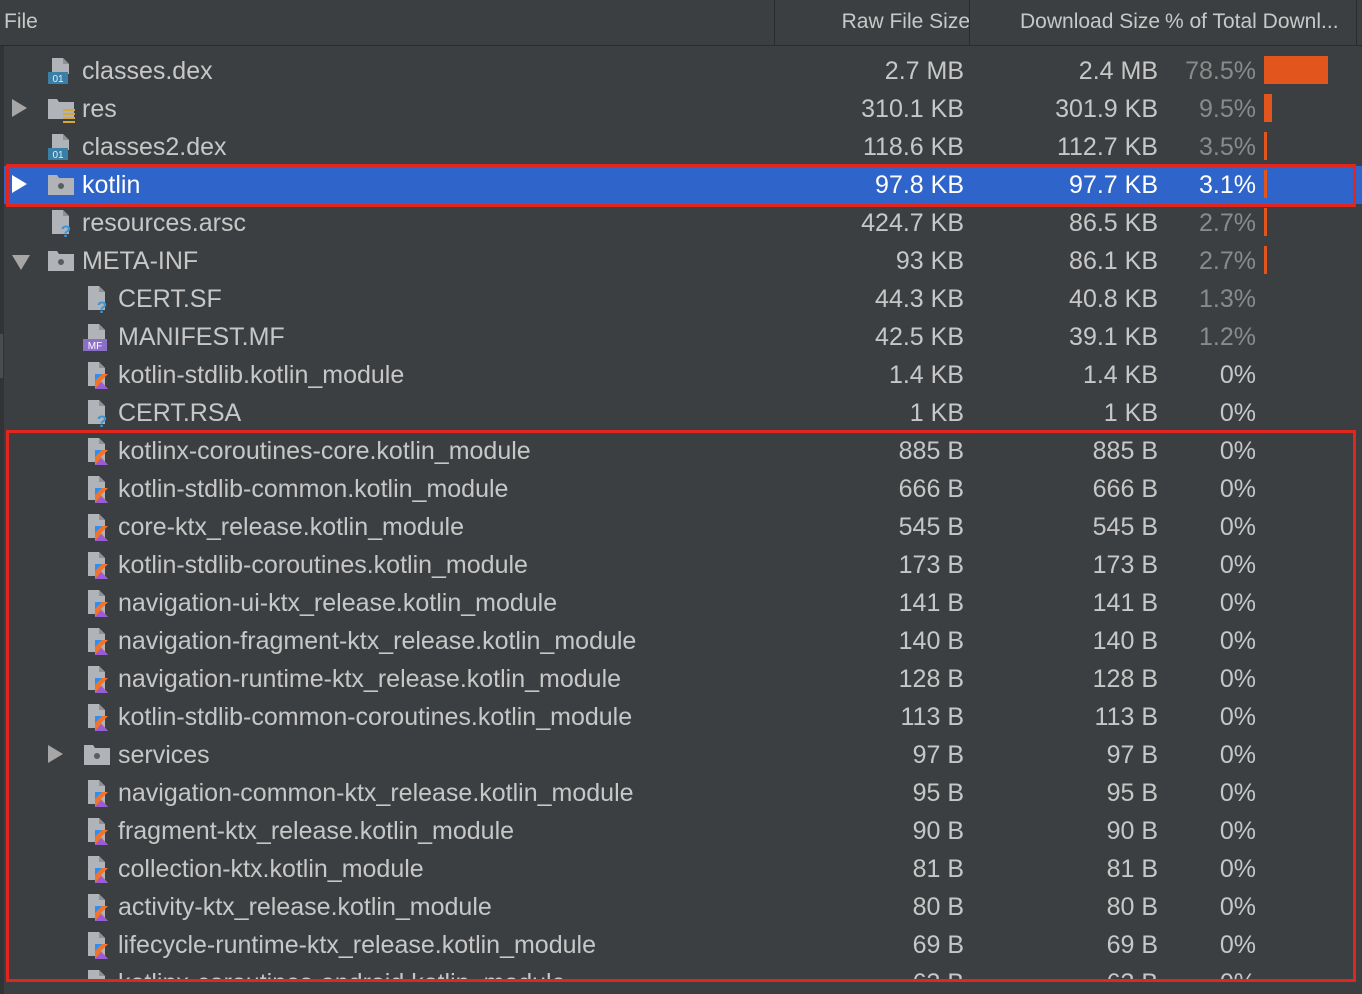  What do you see at coordinates (1120, 375) in the screenshot?
I see `download-size: 1.4 KB` at bounding box center [1120, 375].